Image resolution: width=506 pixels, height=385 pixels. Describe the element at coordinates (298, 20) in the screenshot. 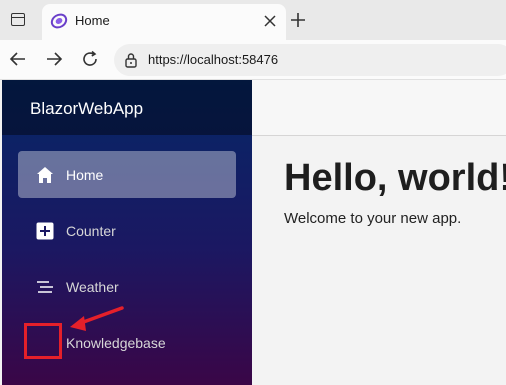

I see `new-tab-icon` at that location.